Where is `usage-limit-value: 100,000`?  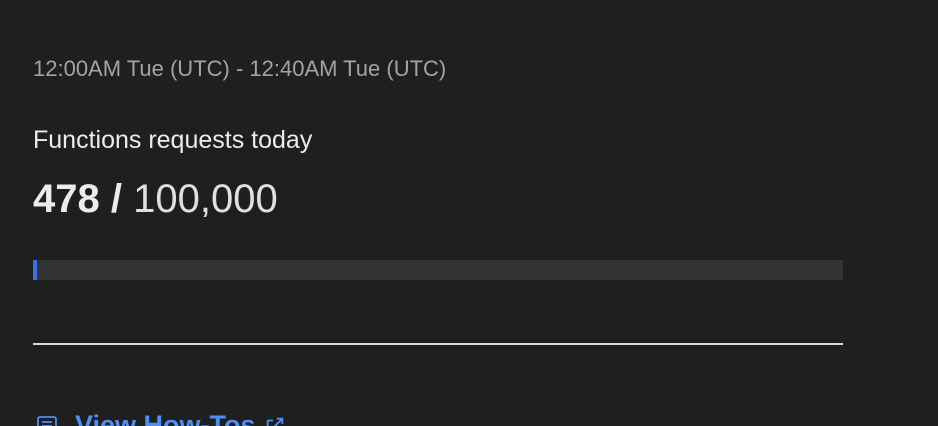
usage-limit-value: 100,000 is located at coordinates (205, 199).